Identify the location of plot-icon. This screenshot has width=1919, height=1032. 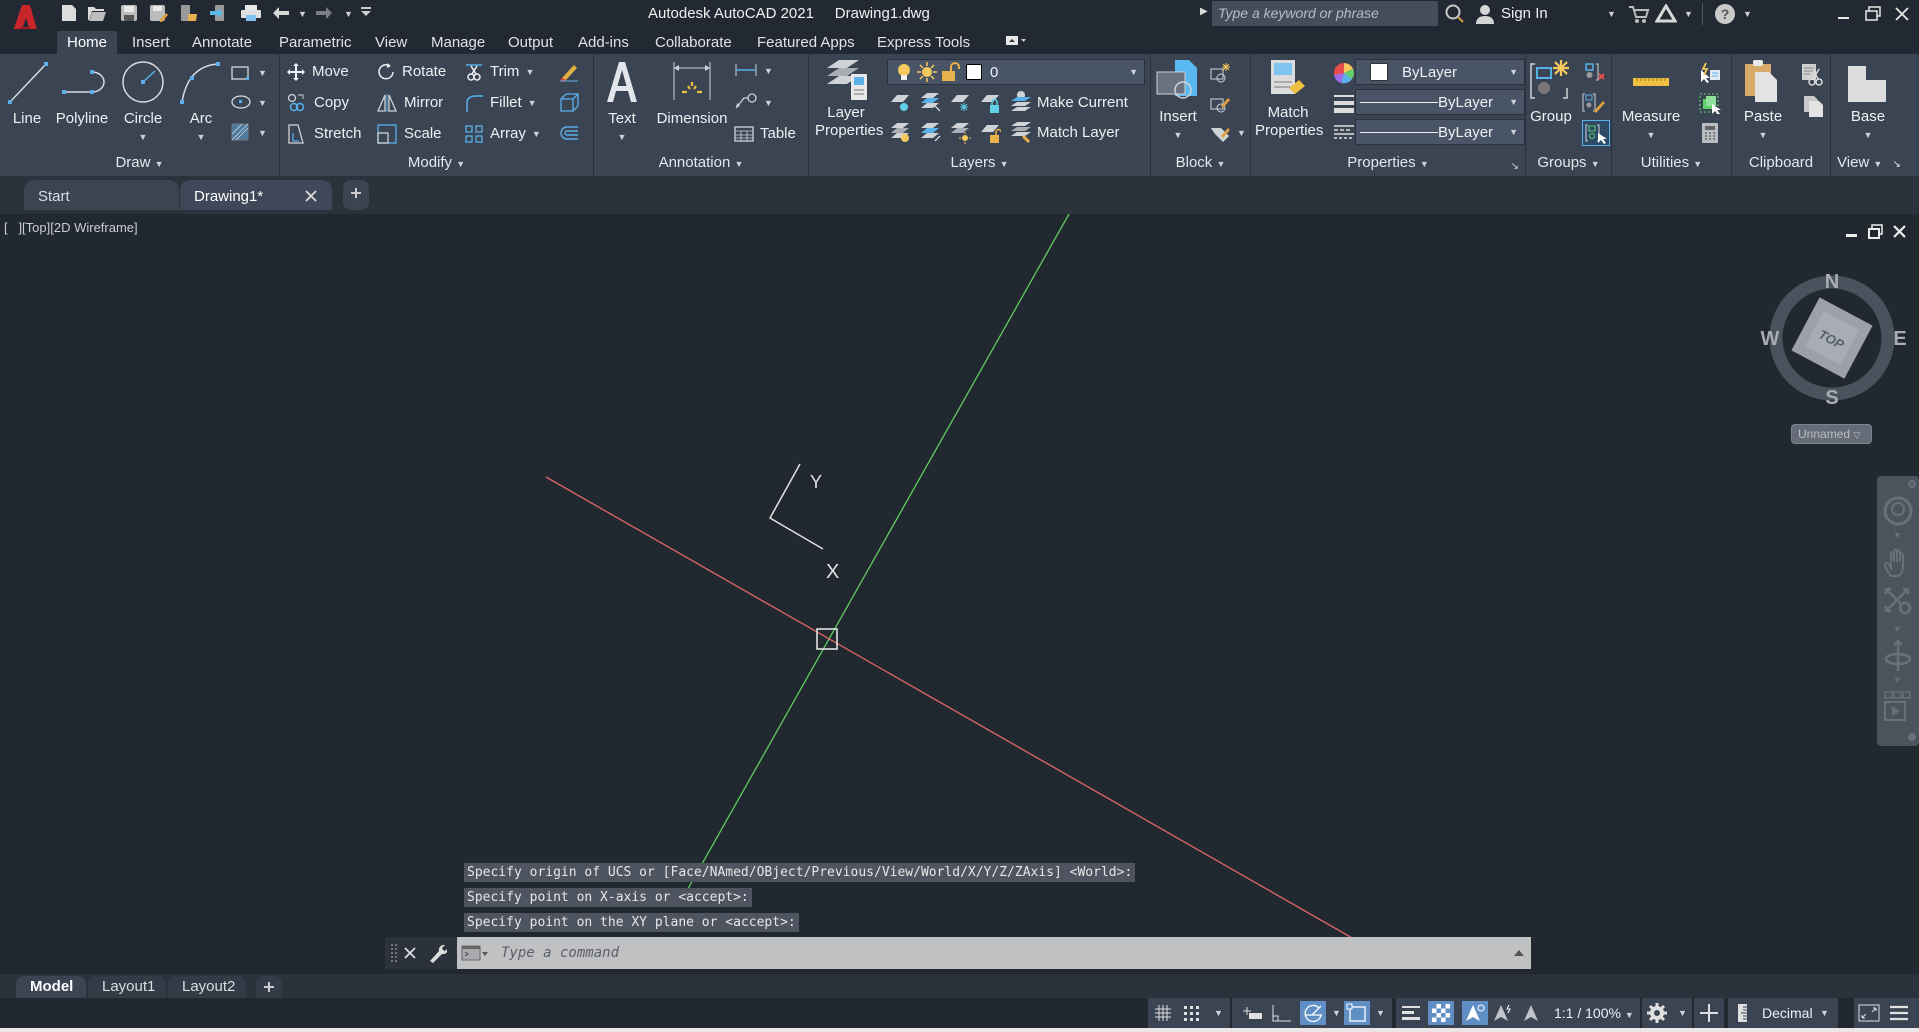
(251, 14).